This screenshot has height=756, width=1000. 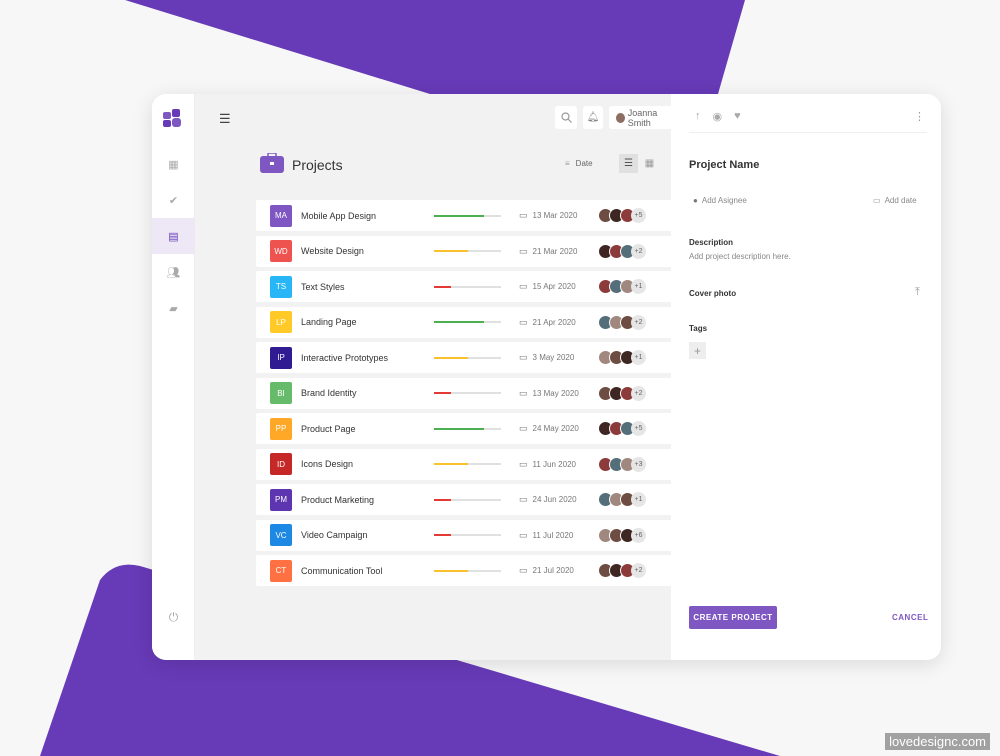 What do you see at coordinates (225, 119) in the screenshot?
I see `menu-icon: ☰` at bounding box center [225, 119].